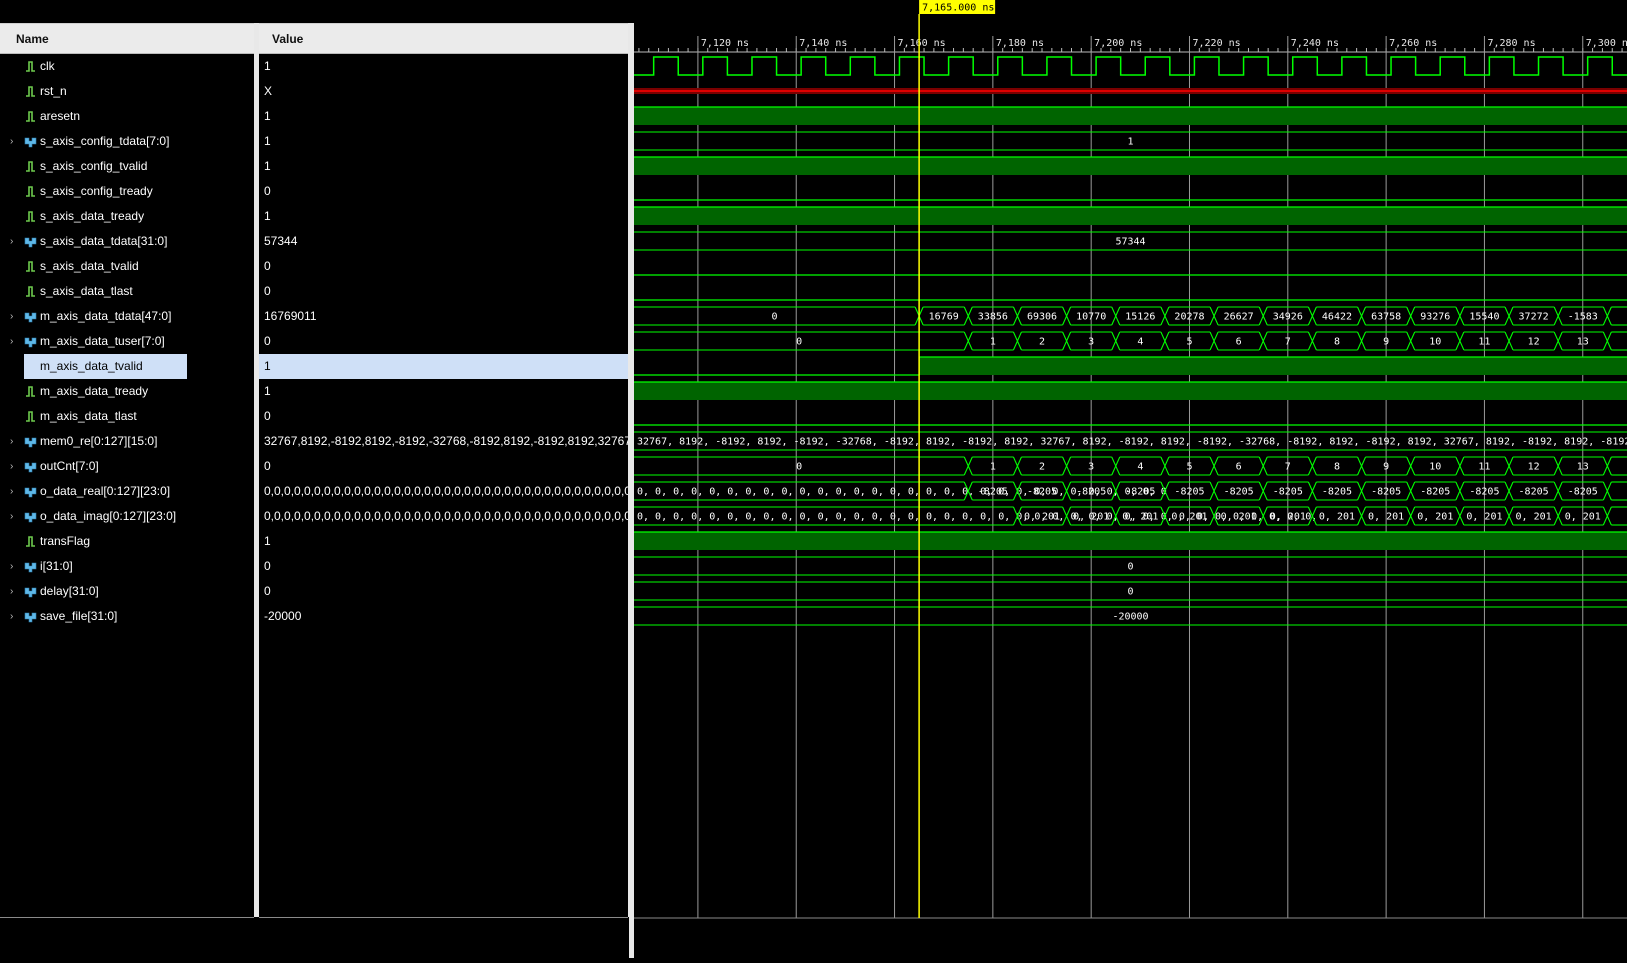  What do you see at coordinates (94, 391) in the screenshot?
I see `signal-name: m_axis_data_tready` at bounding box center [94, 391].